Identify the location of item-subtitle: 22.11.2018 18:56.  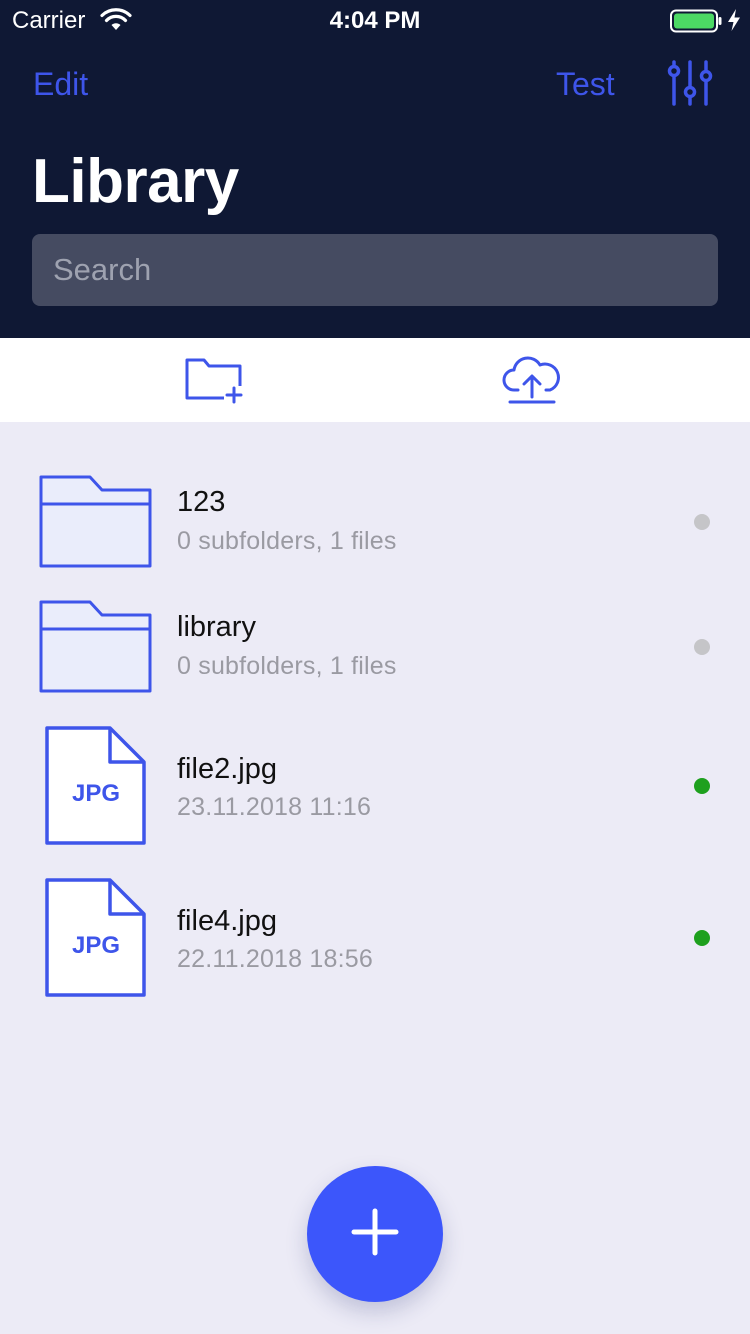
(275, 959).